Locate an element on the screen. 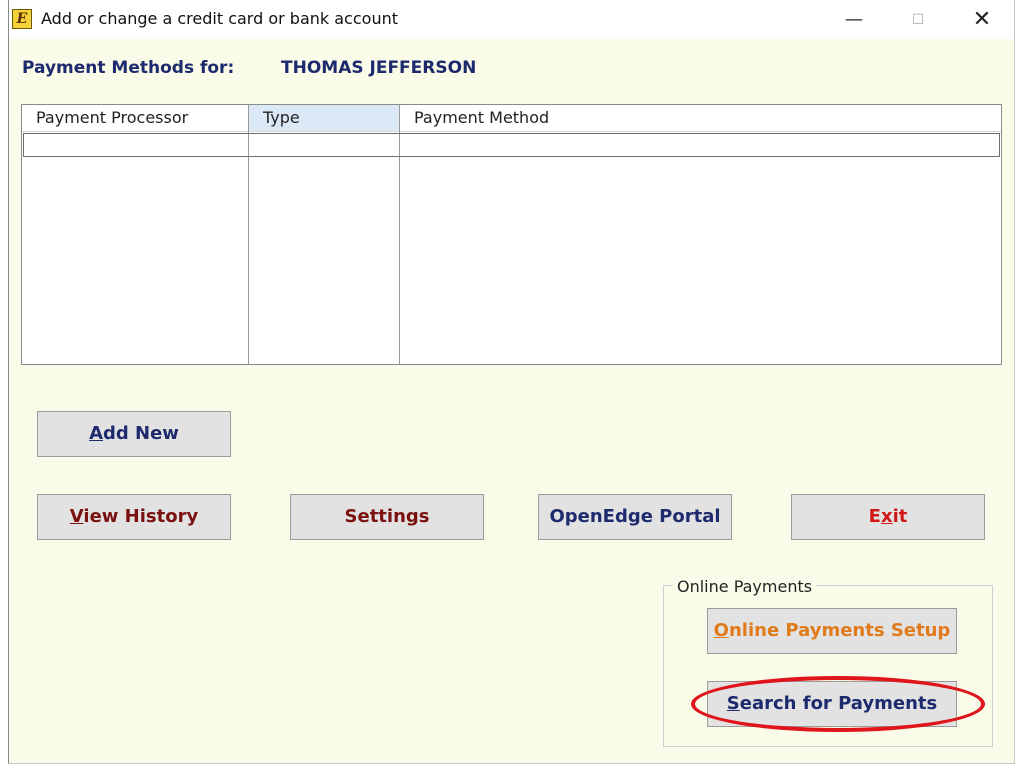  grid-header: Payment Processor Type Payment Method is located at coordinates (511, 118).